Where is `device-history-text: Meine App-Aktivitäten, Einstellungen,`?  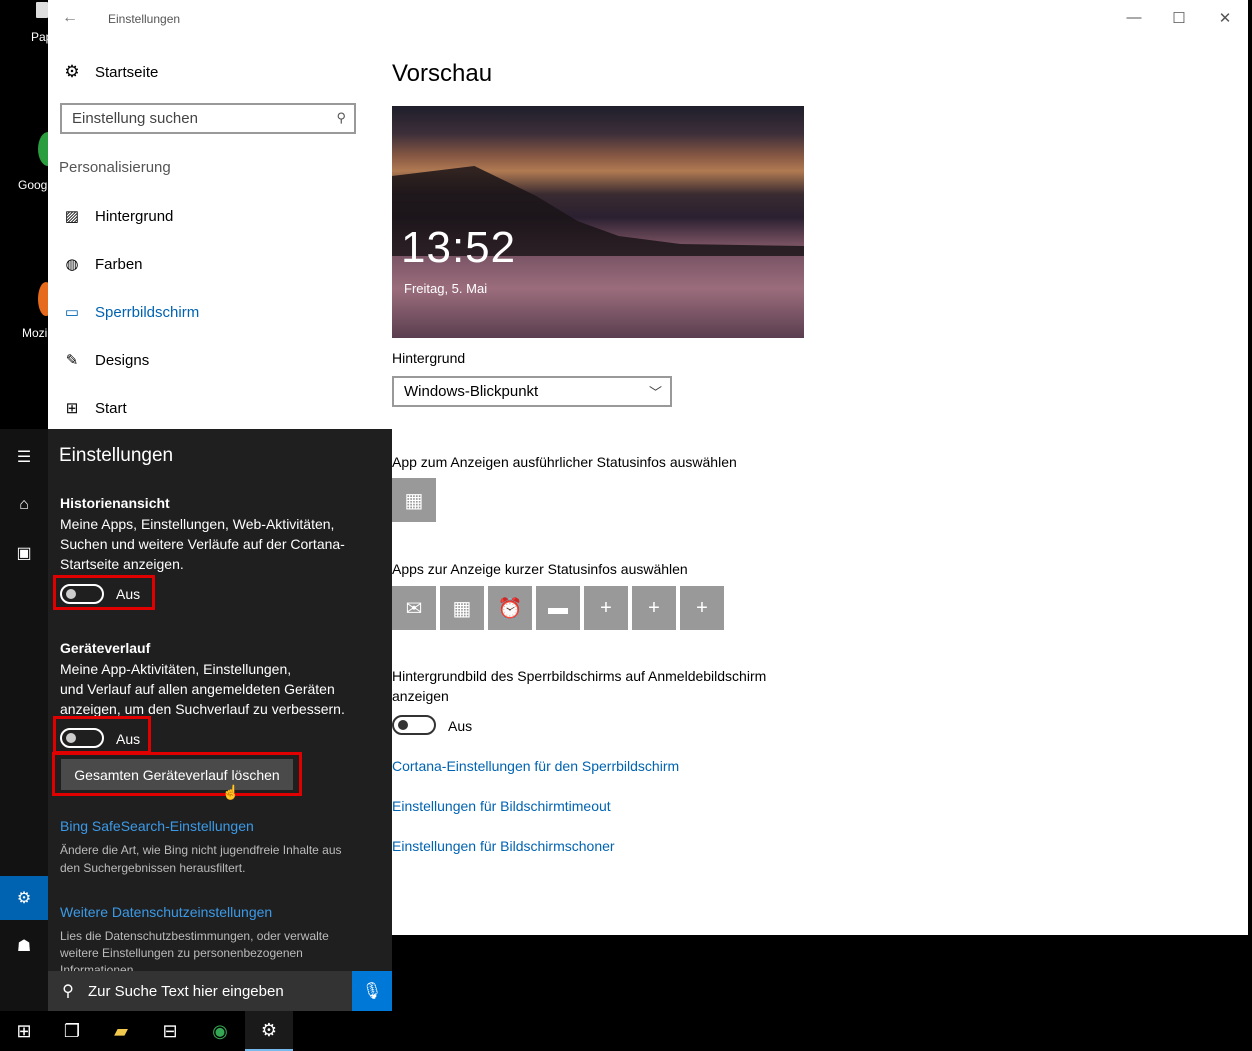 device-history-text: Meine App-Aktivitäten, Einstellungen, is located at coordinates (176, 669).